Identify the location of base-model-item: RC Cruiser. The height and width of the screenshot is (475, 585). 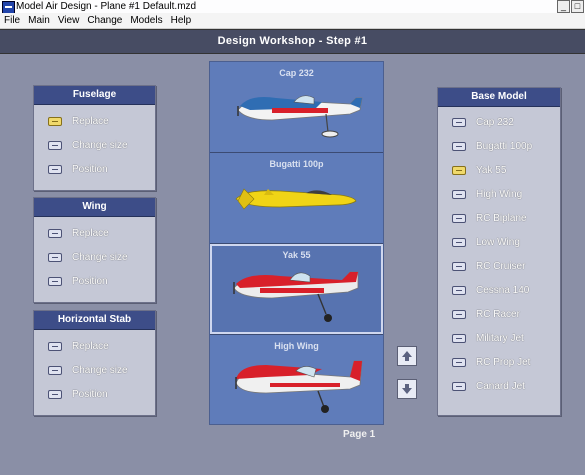
(499, 266).